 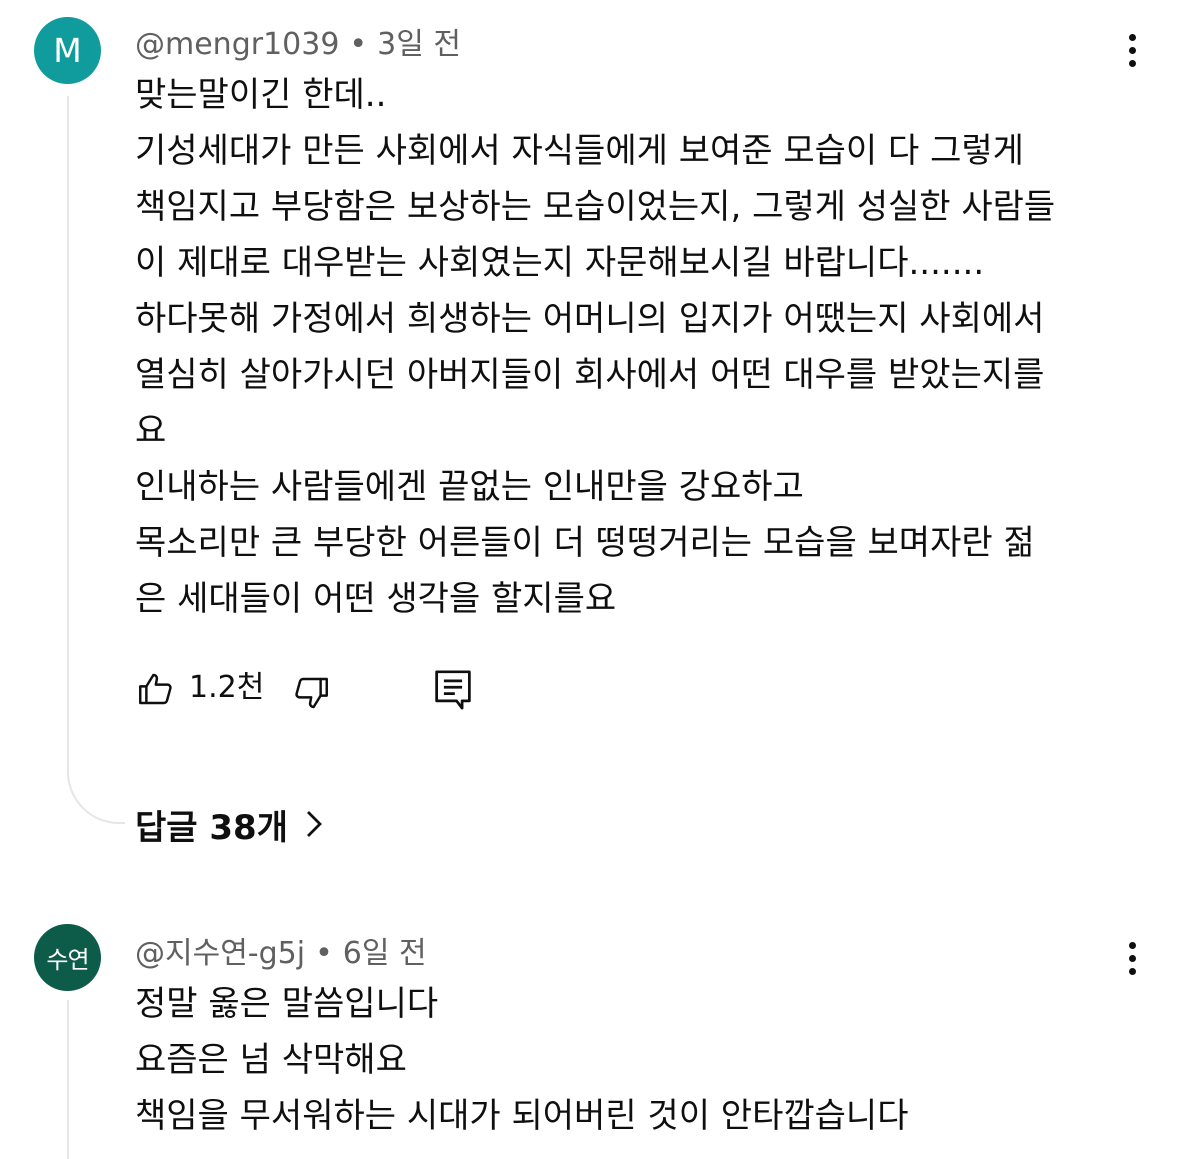 I want to click on author-name: @mengr1039, so click(x=237, y=44).